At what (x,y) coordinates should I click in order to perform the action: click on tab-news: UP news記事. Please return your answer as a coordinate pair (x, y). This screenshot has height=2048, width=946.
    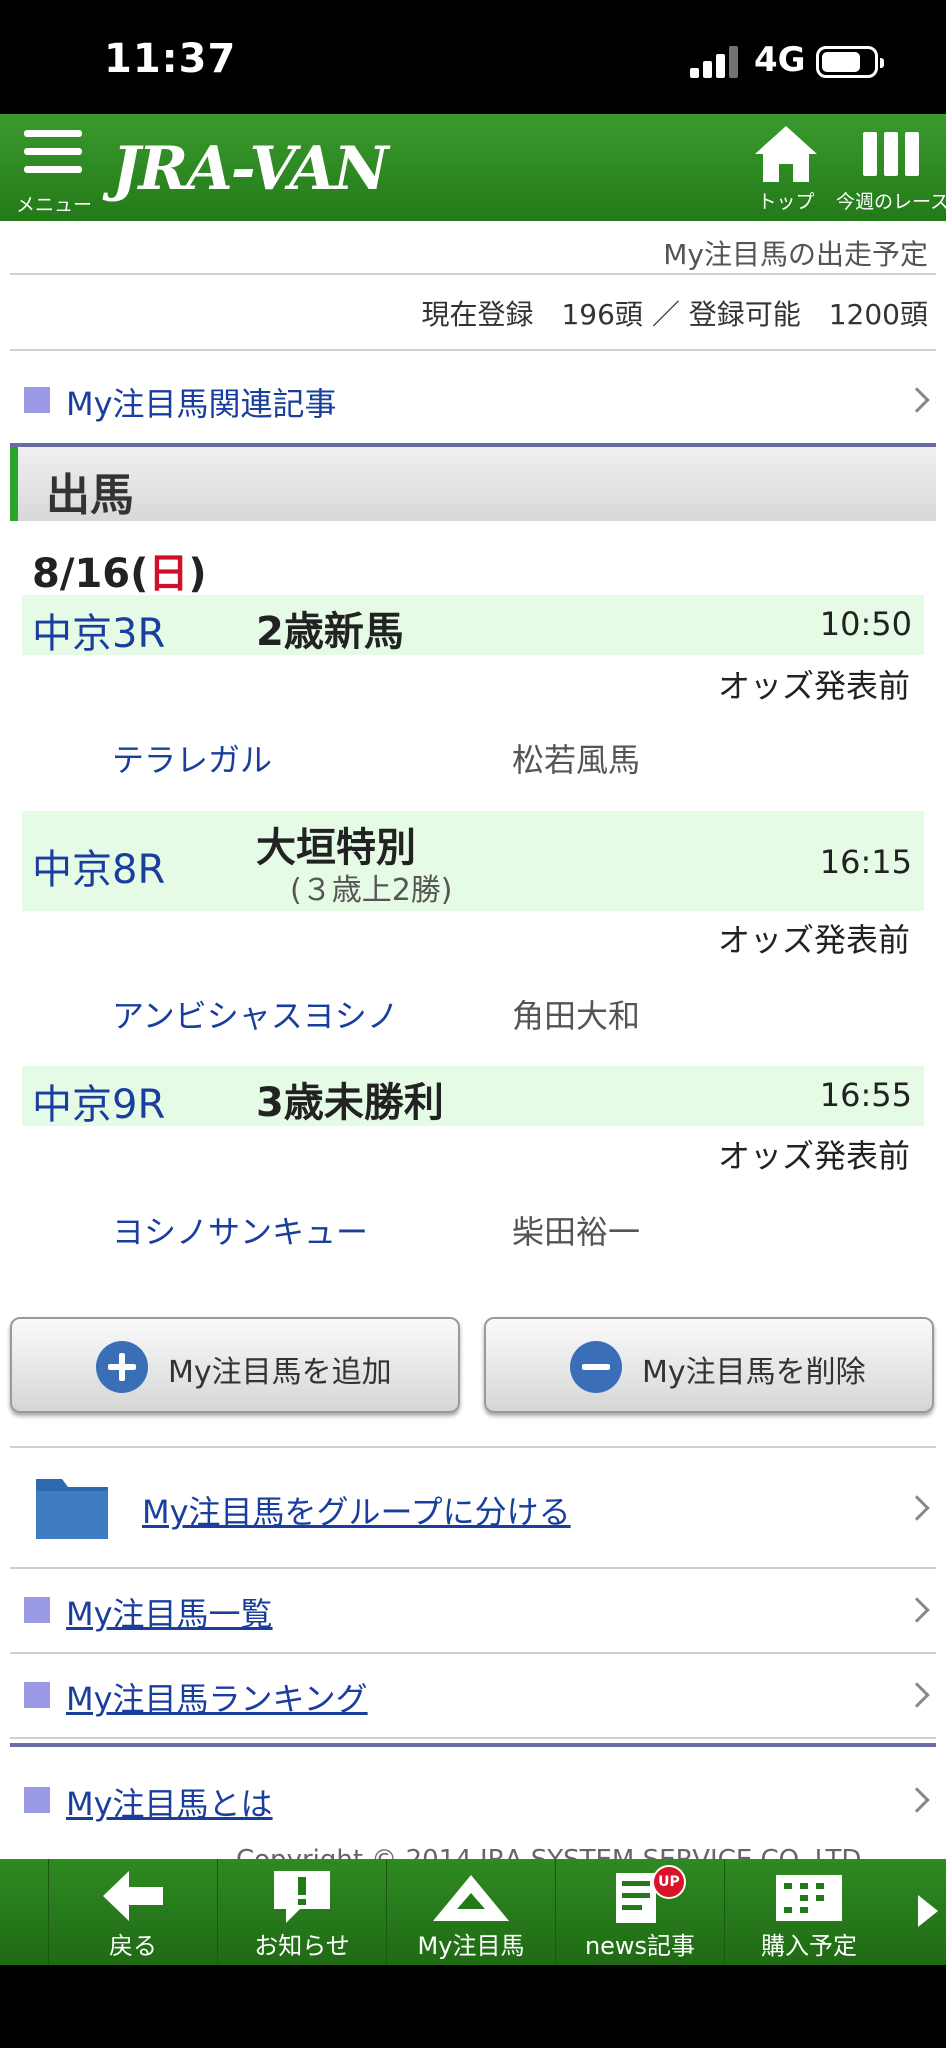
    Looking at the image, I should click on (639, 1912).